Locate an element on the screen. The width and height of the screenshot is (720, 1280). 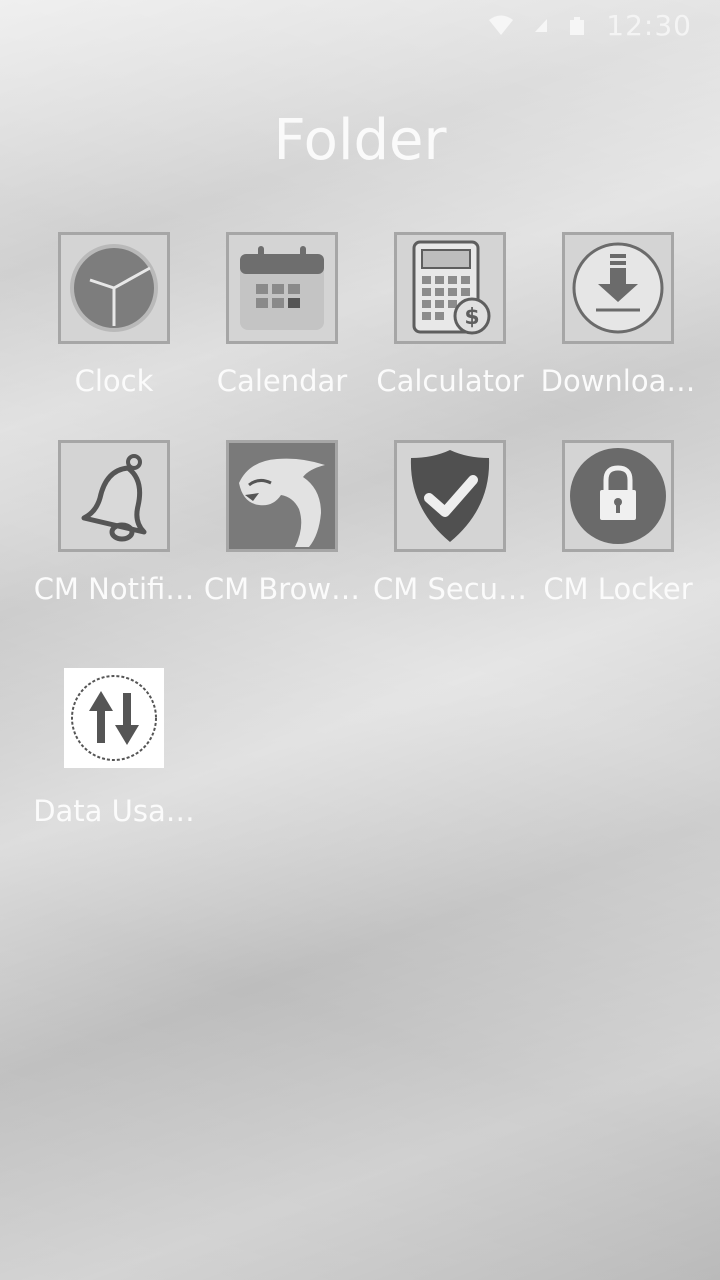
app-label: CM Locker is located at coordinates (618, 589).